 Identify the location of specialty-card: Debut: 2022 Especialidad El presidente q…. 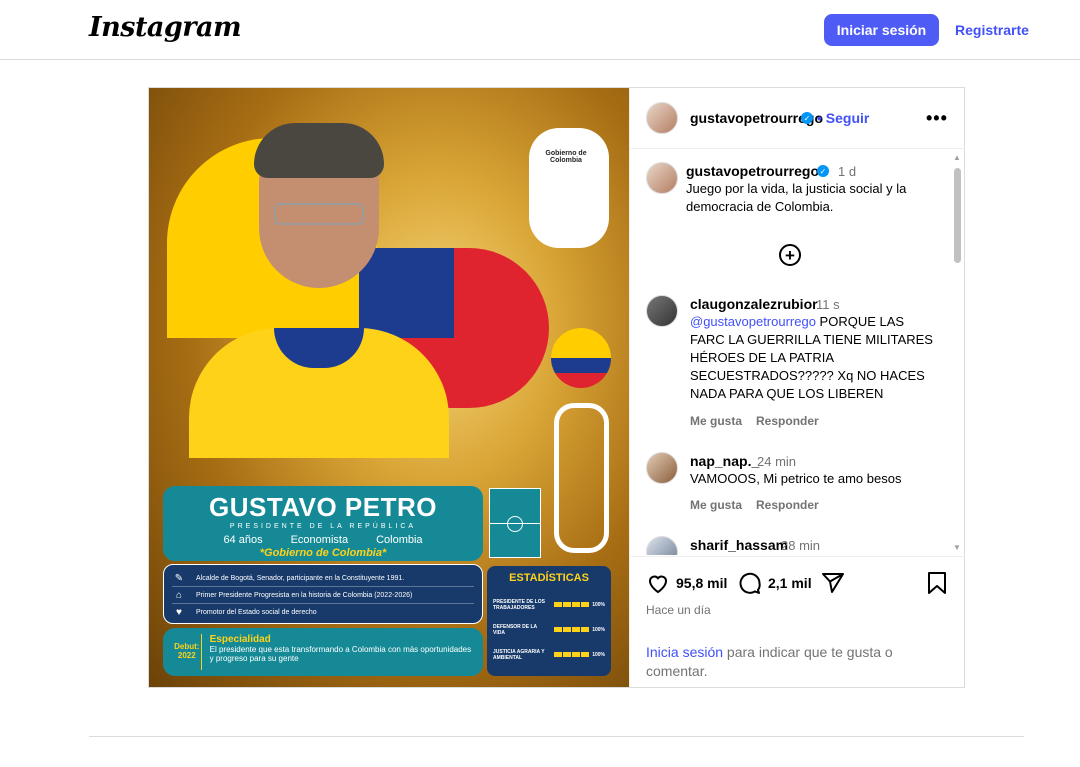
(323, 652).